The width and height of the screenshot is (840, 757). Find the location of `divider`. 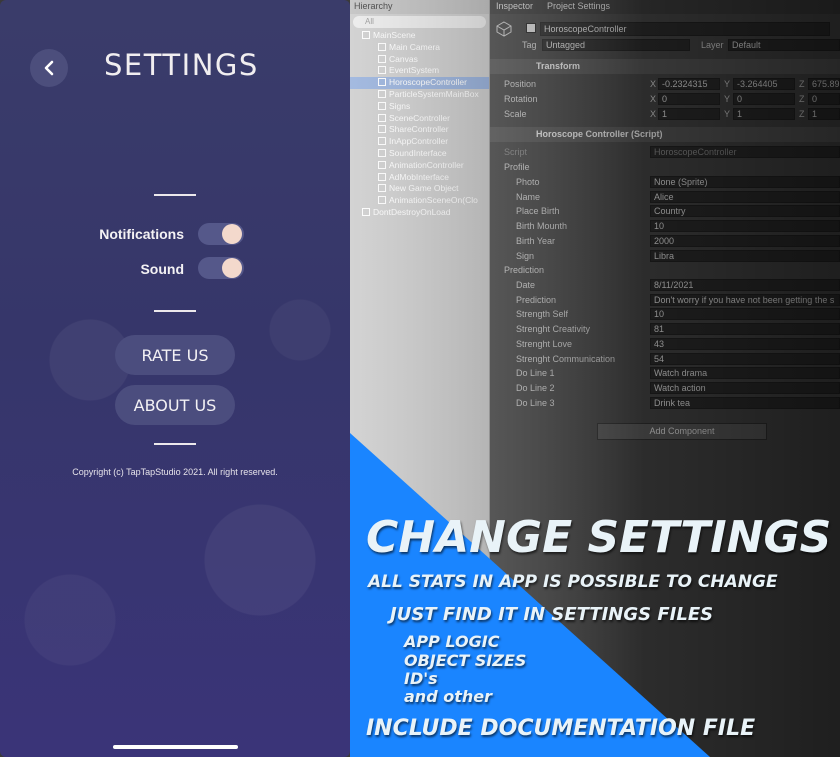

divider is located at coordinates (175, 195).